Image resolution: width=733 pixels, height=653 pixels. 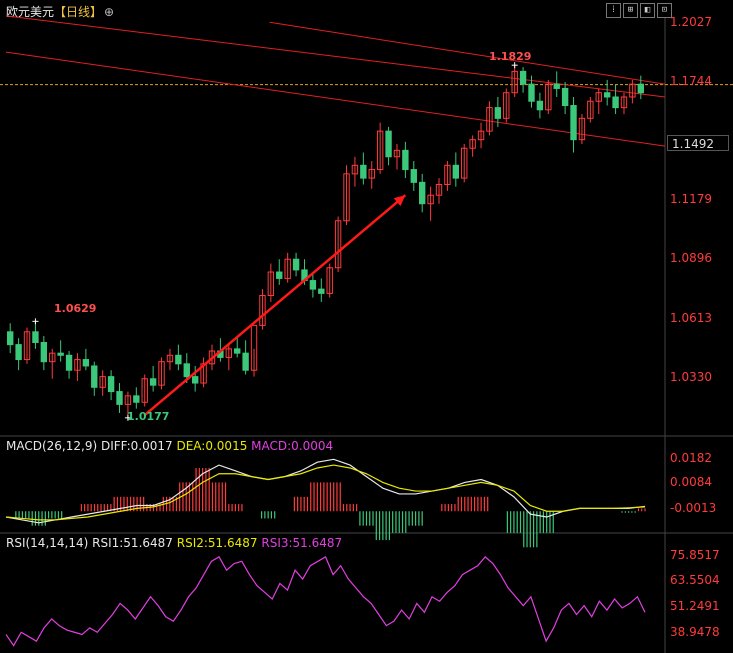 I want to click on rsi3-value: RSI3:51.6487, so click(x=302, y=543).